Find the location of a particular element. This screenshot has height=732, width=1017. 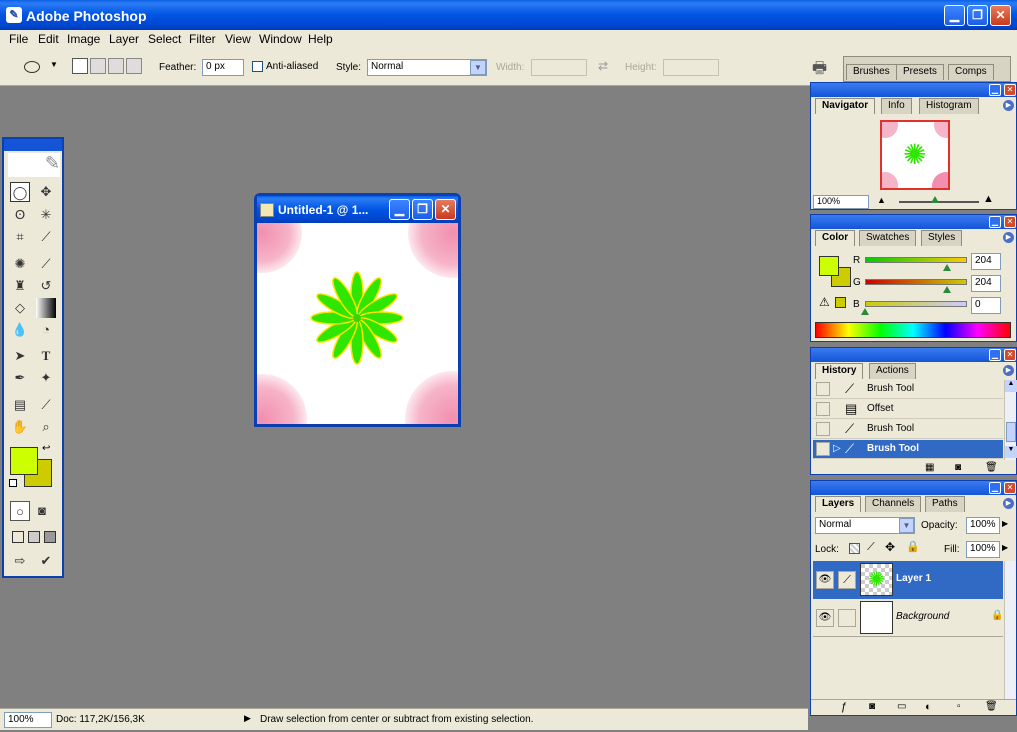

tab-paths: Paths is located at coordinates (945, 504).